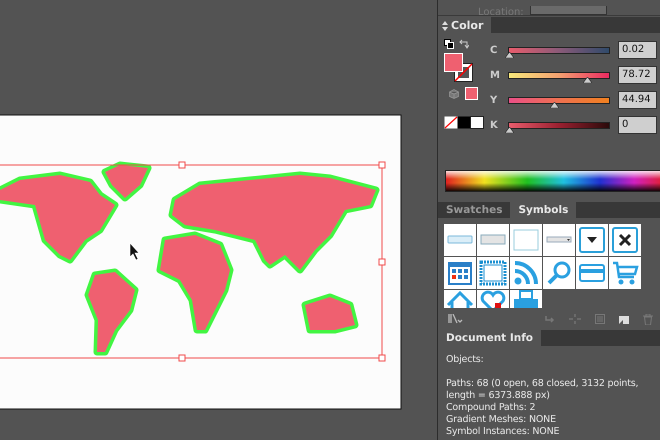  Describe the element at coordinates (494, 125) in the screenshot. I see `slider-label: K` at that location.